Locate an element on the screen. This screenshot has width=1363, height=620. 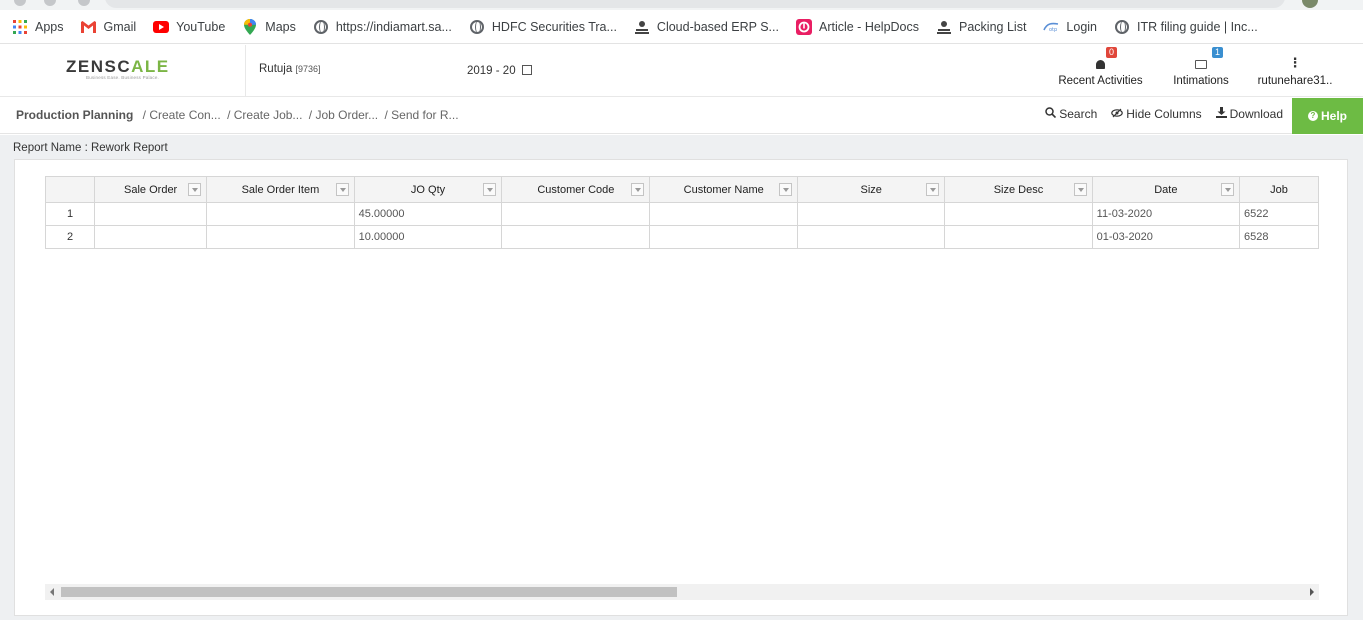
table-row: 1 45.00000 11-03-2020 6522 is located at coordinates (682, 214).